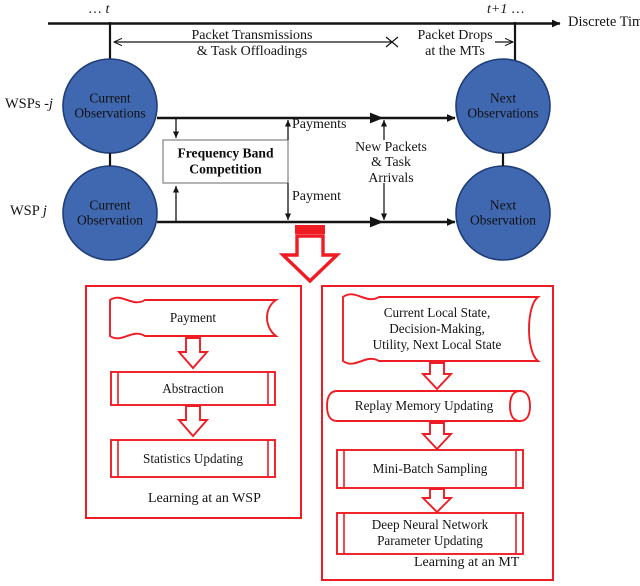 The image size is (640, 586). I want to click on label-packet-drops: Packet Drops at the MTs, so click(455, 43).